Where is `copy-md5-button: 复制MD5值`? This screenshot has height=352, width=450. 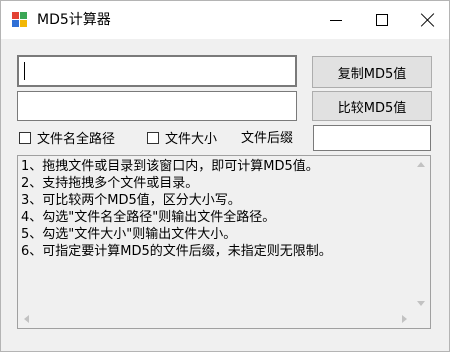 copy-md5-button: 复制MD5值 is located at coordinates (372, 72).